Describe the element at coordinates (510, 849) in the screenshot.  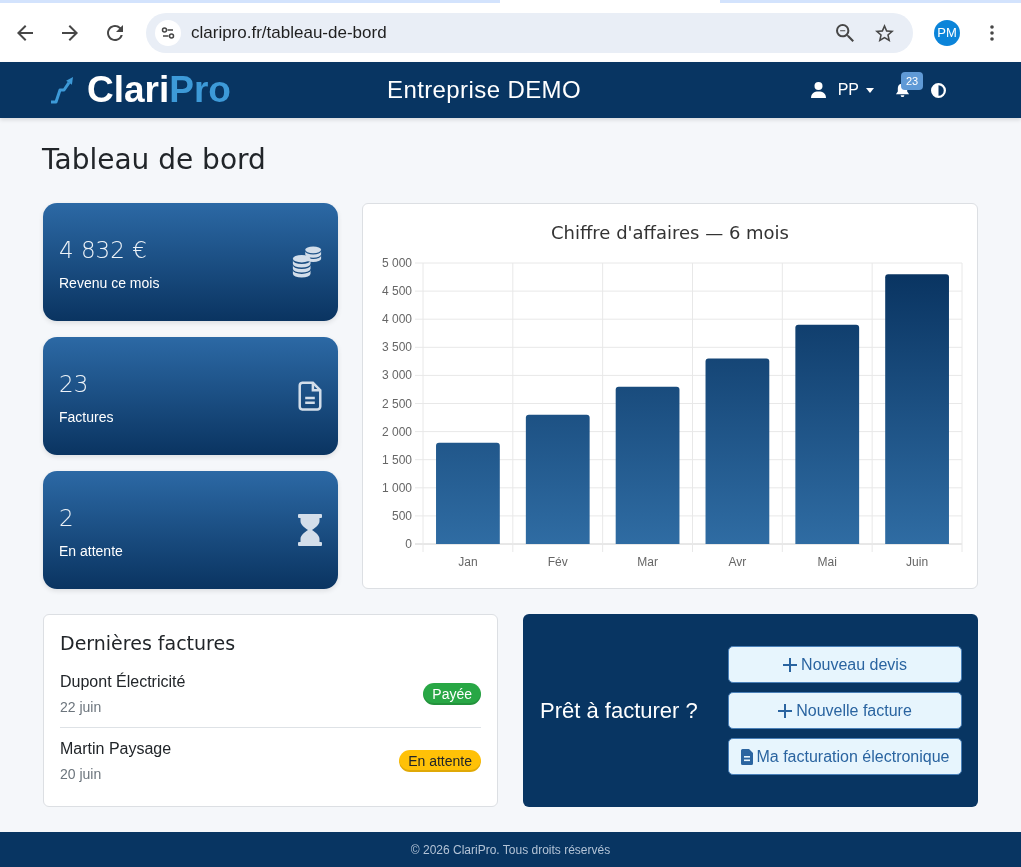
I see `copyright-text: © 2026 ClariPro. Tous droits réservés` at that location.